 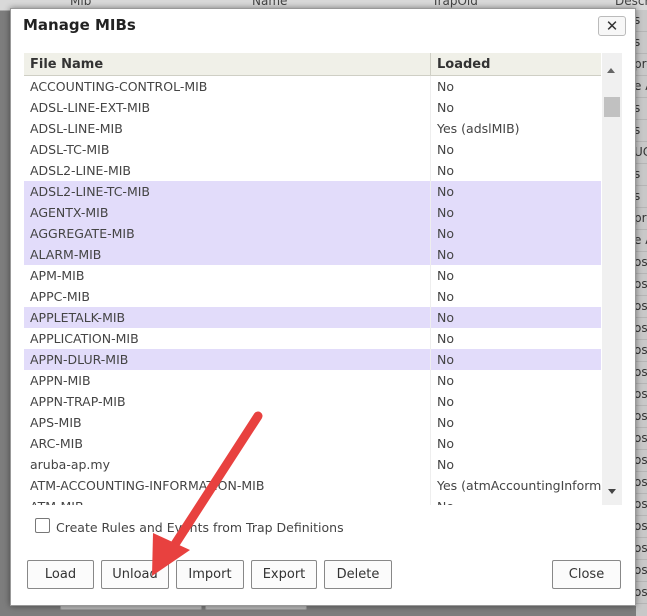 What do you see at coordinates (60, 380) in the screenshot?
I see `row-file-name: APPN-MIB` at bounding box center [60, 380].